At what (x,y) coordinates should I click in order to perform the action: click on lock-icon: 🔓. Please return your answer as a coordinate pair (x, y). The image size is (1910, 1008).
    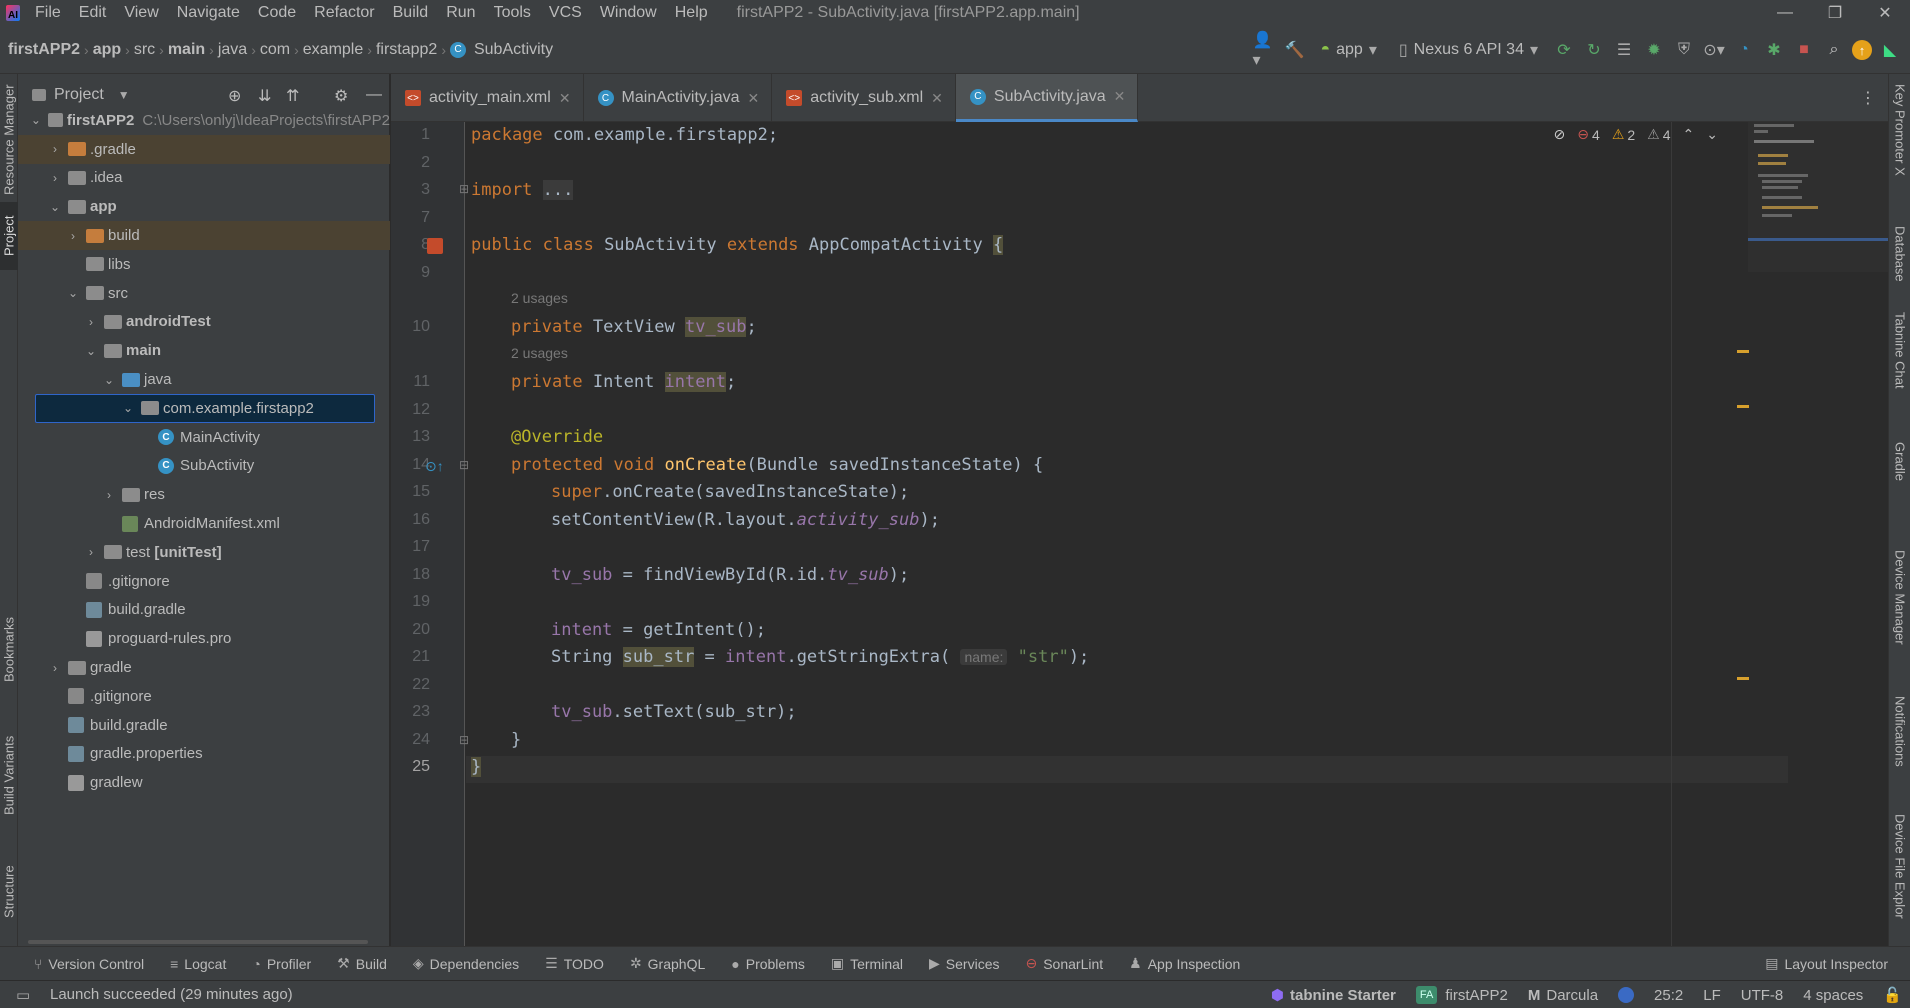
    Looking at the image, I should click on (1892, 995).